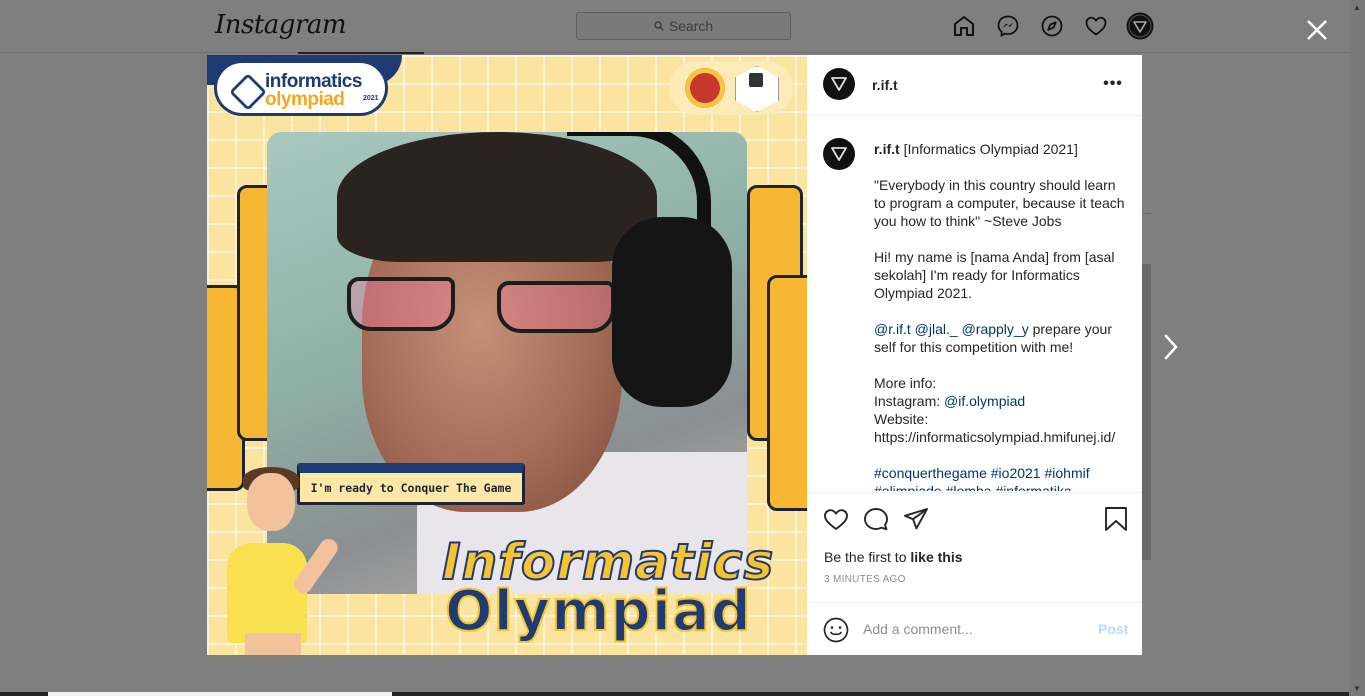  What do you see at coordinates (1096, 26) in the screenshot?
I see `activity-heart-icon` at bounding box center [1096, 26].